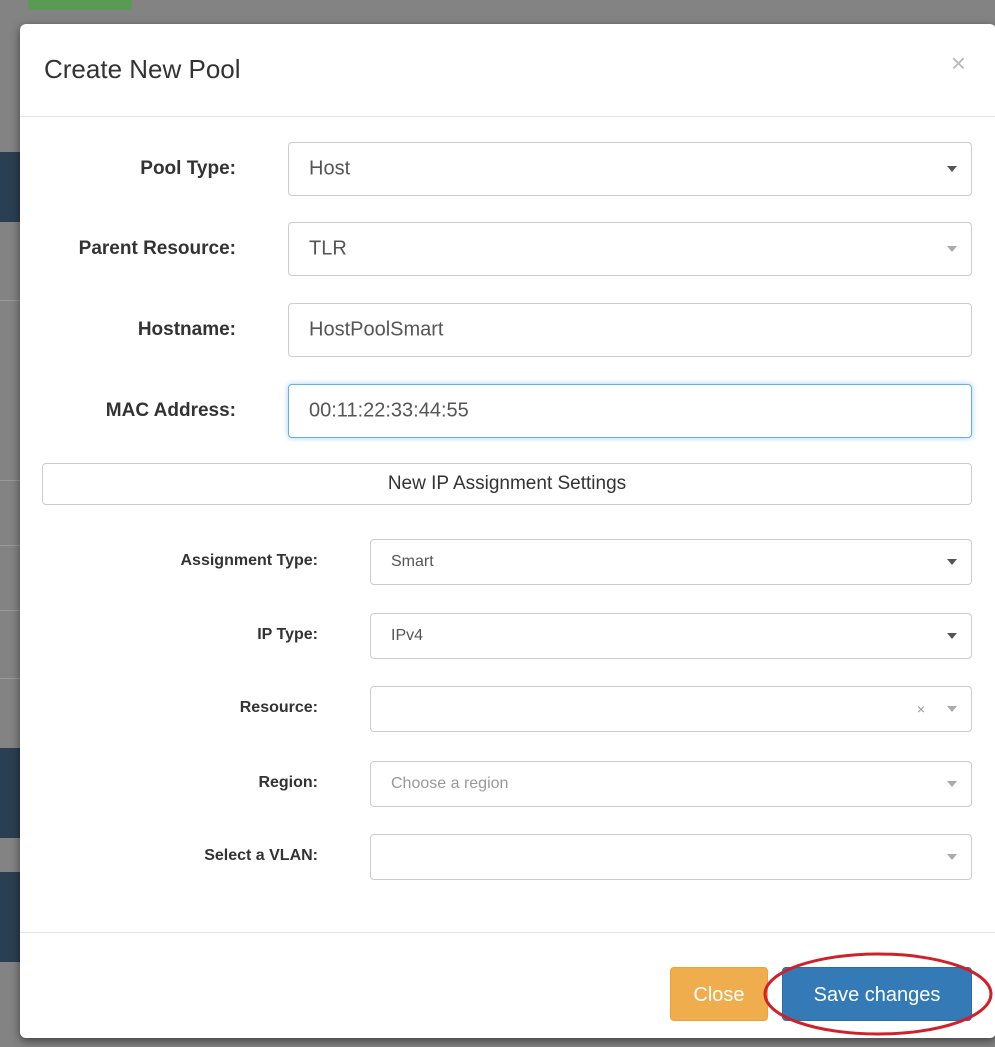  Describe the element at coordinates (719, 994) in the screenshot. I see `close-button: Close` at that location.